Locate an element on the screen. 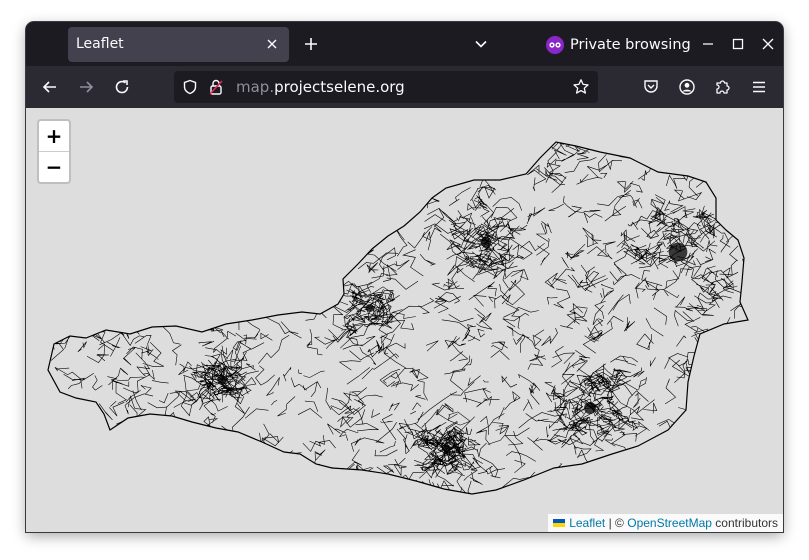 The height and width of the screenshot is (560, 809). insecure-lock-icon is located at coordinates (216, 87).